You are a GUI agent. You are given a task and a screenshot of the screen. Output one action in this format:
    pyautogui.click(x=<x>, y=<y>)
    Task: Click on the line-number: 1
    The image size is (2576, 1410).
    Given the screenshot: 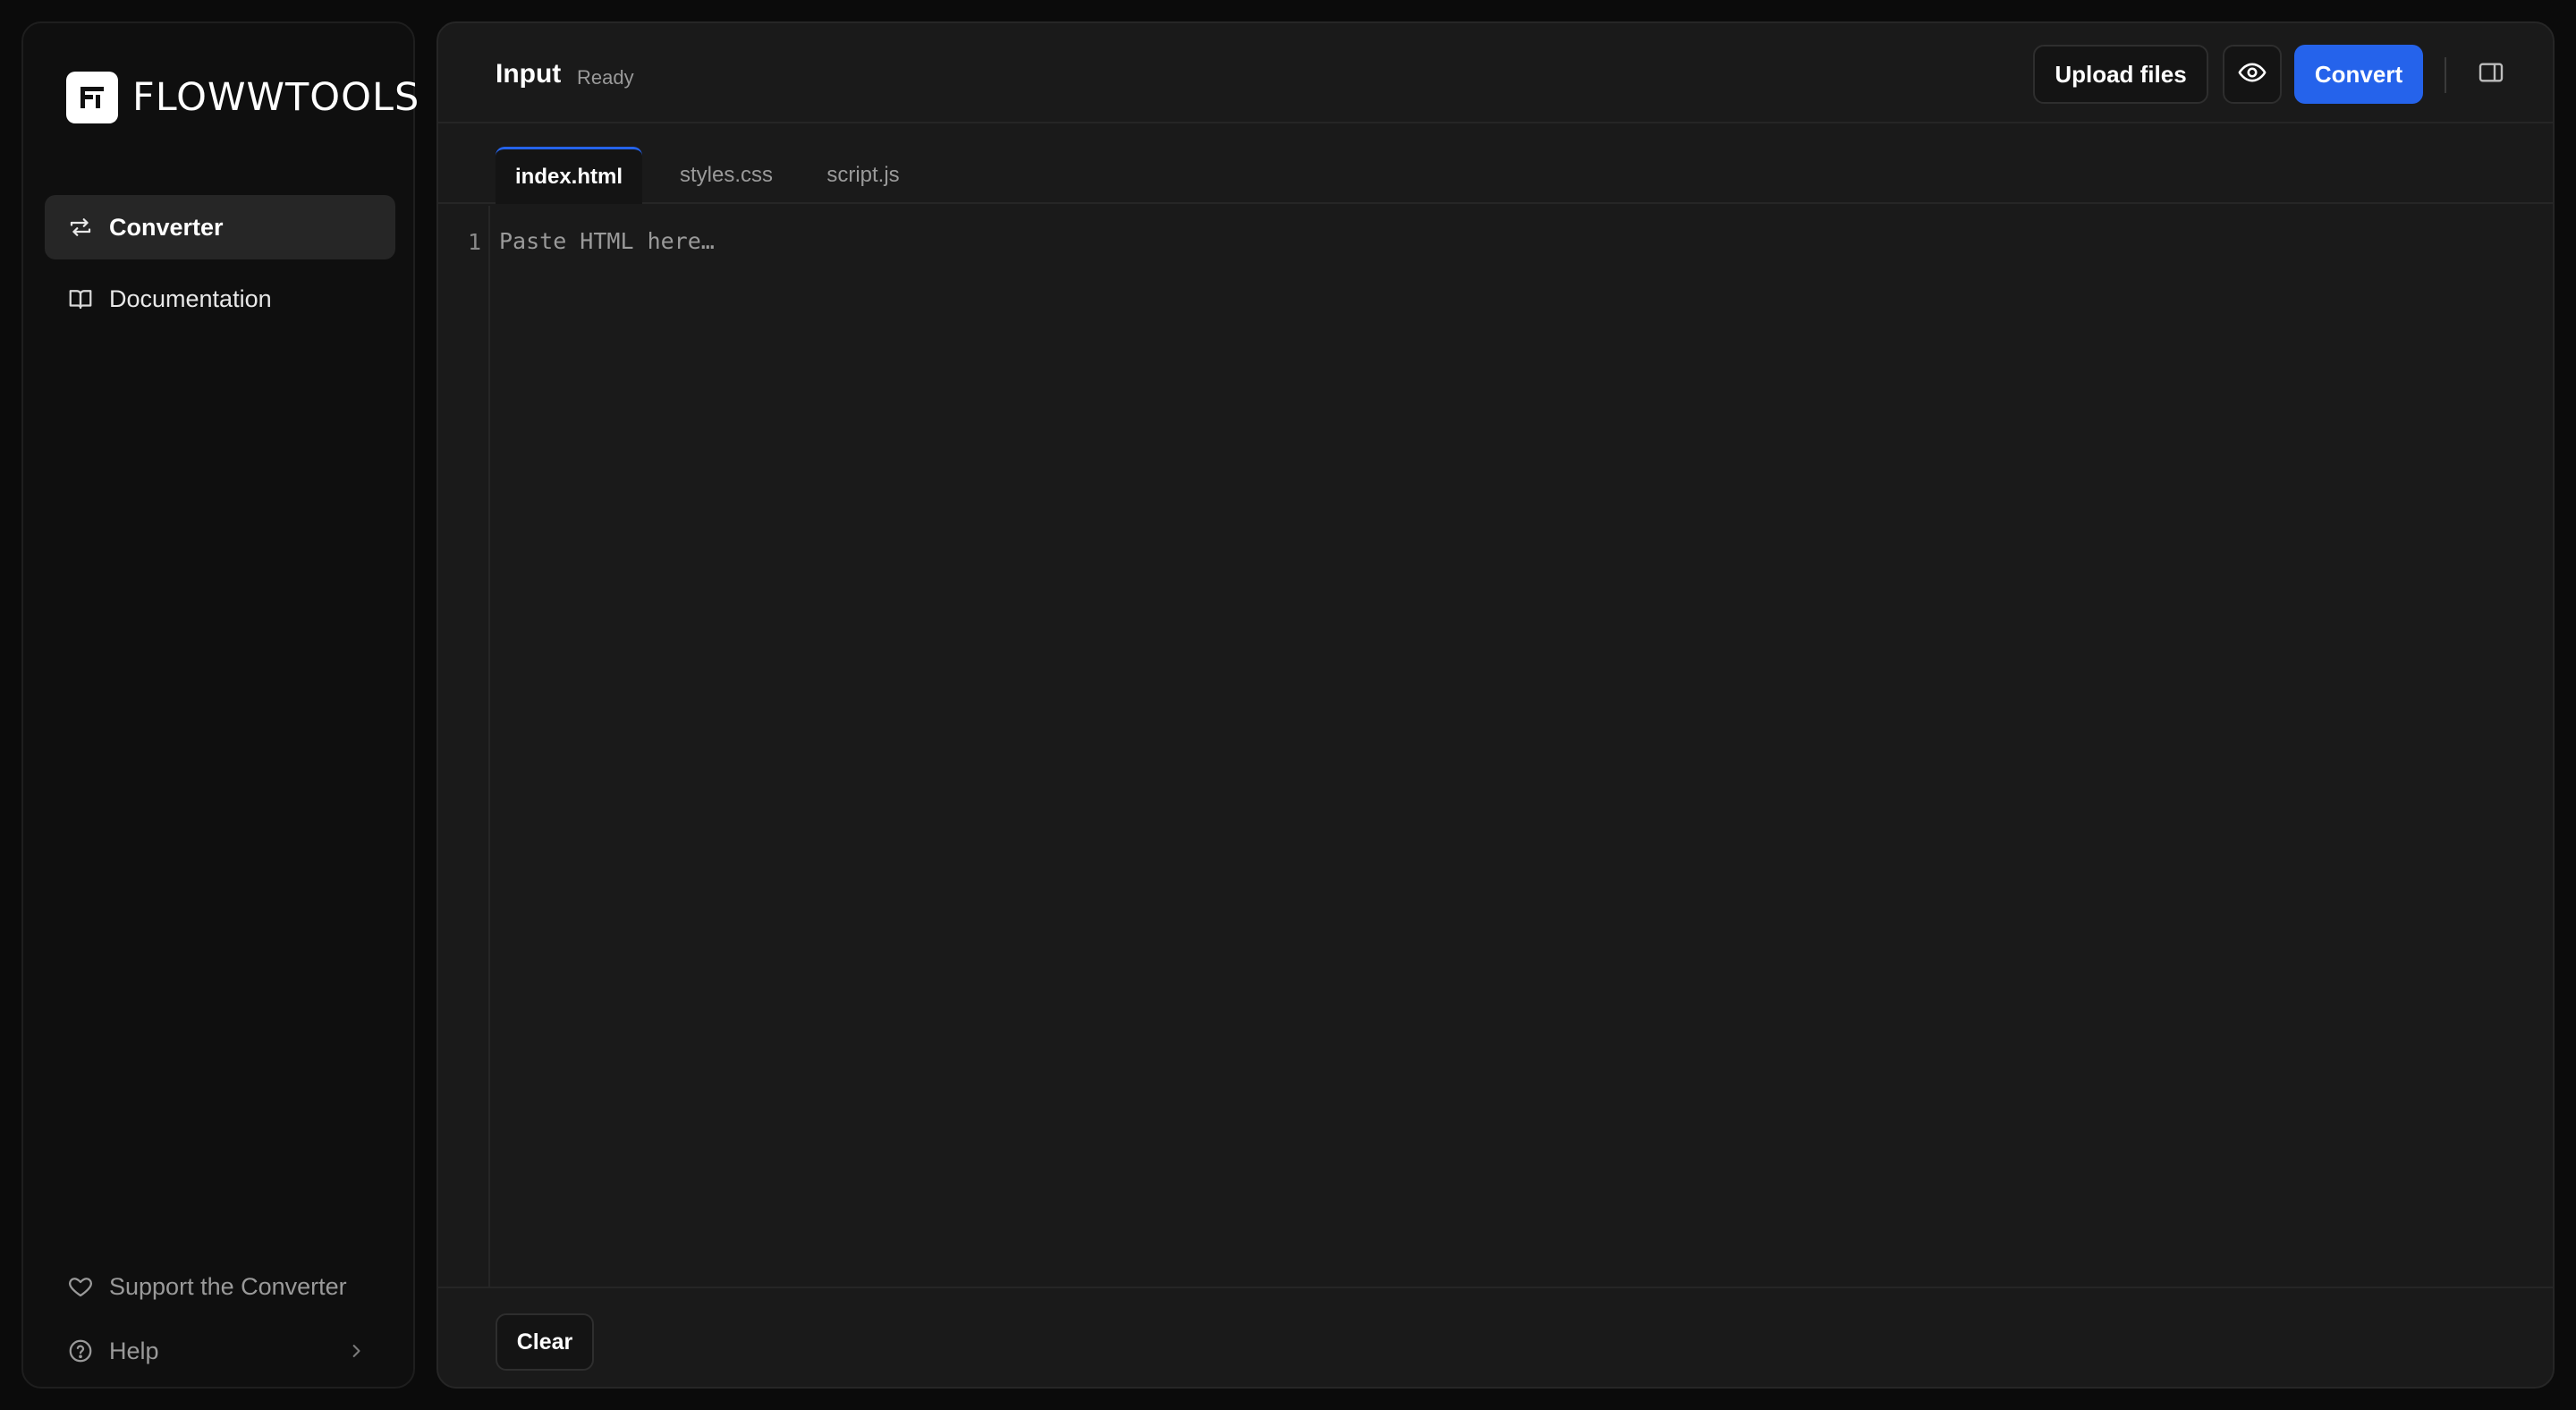 What is the action you would take?
    pyautogui.click(x=474, y=242)
    